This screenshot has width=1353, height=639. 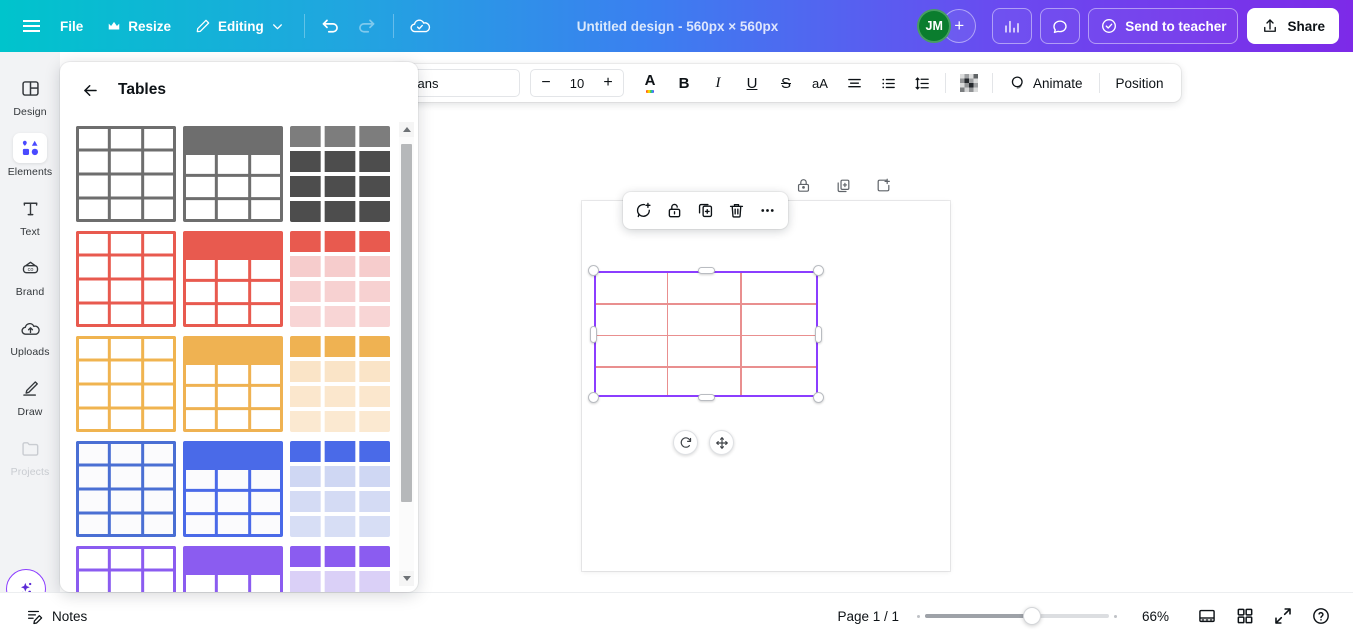 What do you see at coordinates (721, 442) in the screenshot?
I see `move-handle-icon` at bounding box center [721, 442].